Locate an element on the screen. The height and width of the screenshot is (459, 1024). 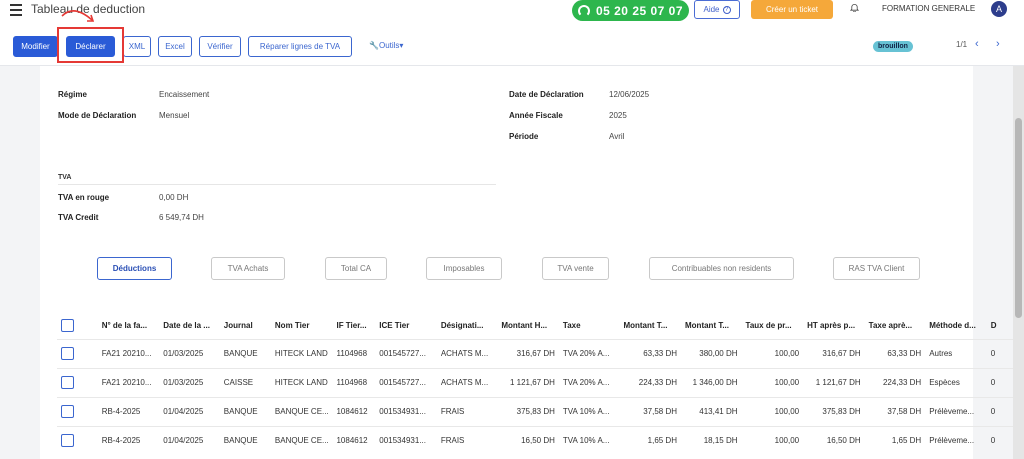
status-badge: brouillon is located at coordinates (893, 46).